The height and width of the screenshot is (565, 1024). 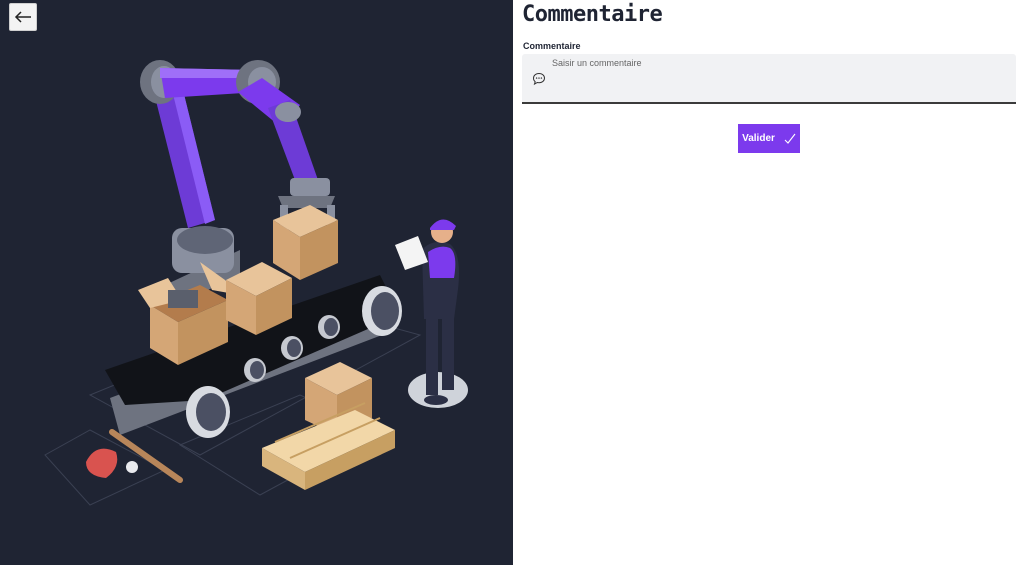 I want to click on comment-field, so click(x=769, y=79).